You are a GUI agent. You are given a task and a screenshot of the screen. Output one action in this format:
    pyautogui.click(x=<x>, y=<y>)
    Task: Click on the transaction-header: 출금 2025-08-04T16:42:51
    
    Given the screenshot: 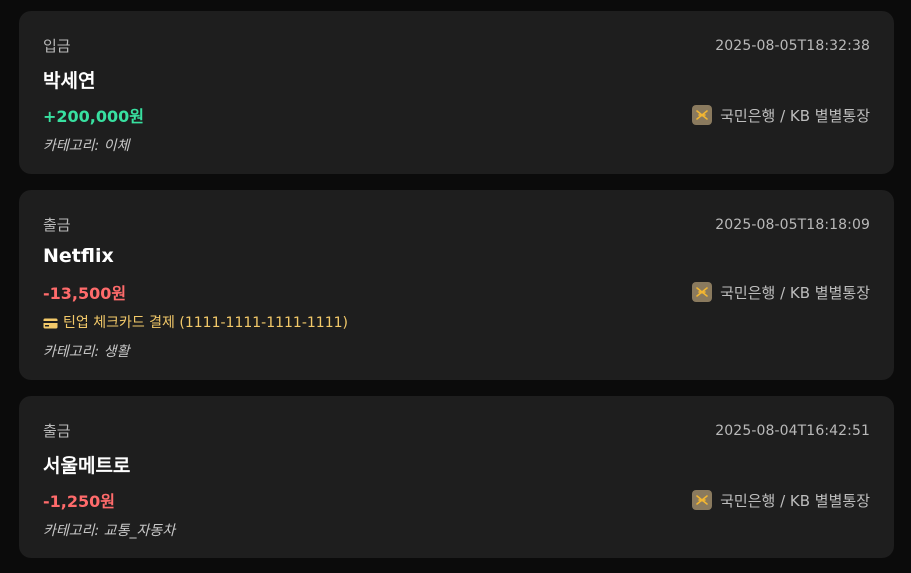 What is the action you would take?
    pyautogui.click(x=456, y=430)
    